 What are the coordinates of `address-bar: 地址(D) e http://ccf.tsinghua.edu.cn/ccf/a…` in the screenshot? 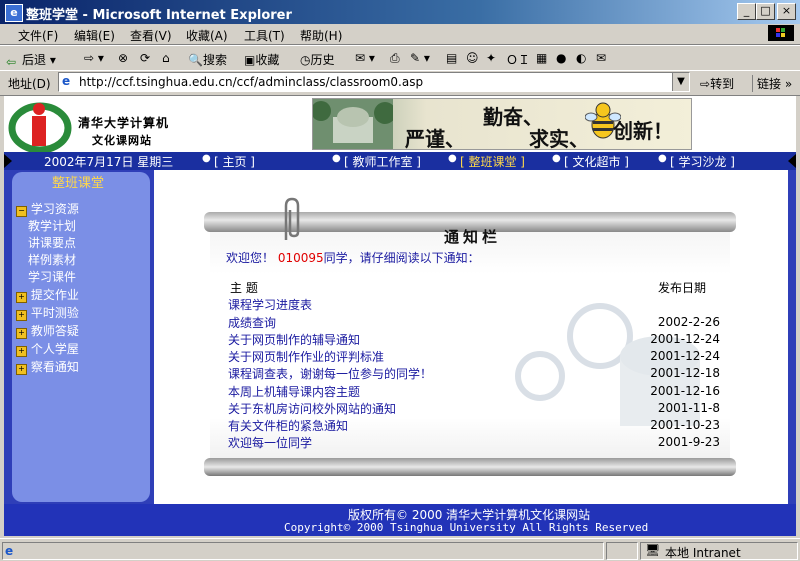 It's located at (400, 83).